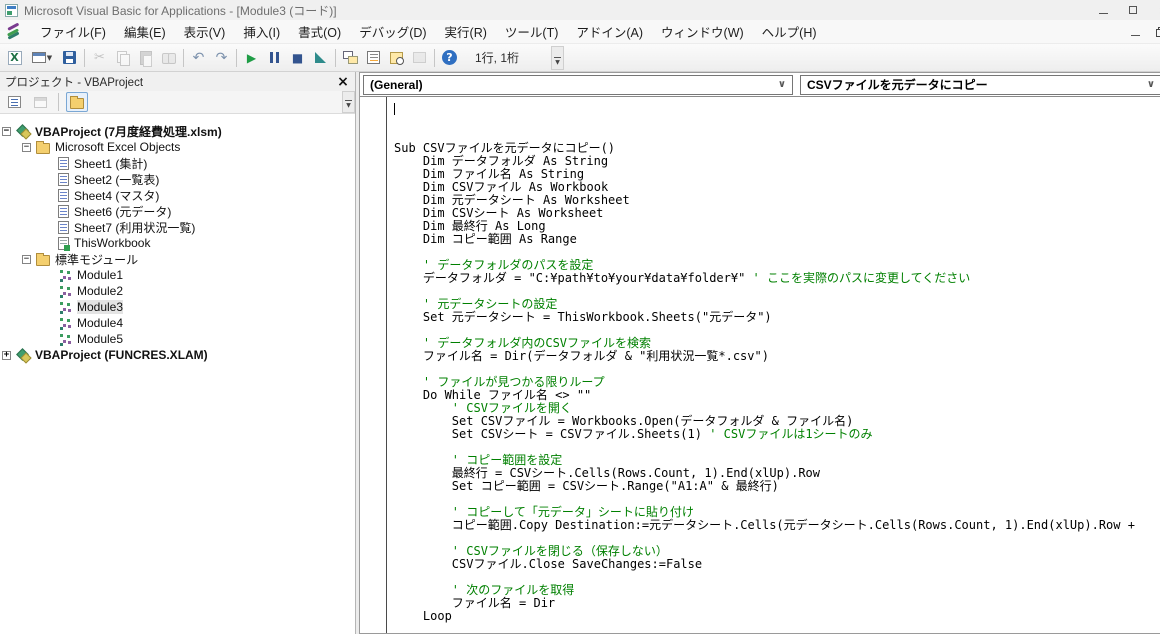 The height and width of the screenshot is (634, 1160). I want to click on tree-item: − Microsoft Excel Objects, so click(177, 147).